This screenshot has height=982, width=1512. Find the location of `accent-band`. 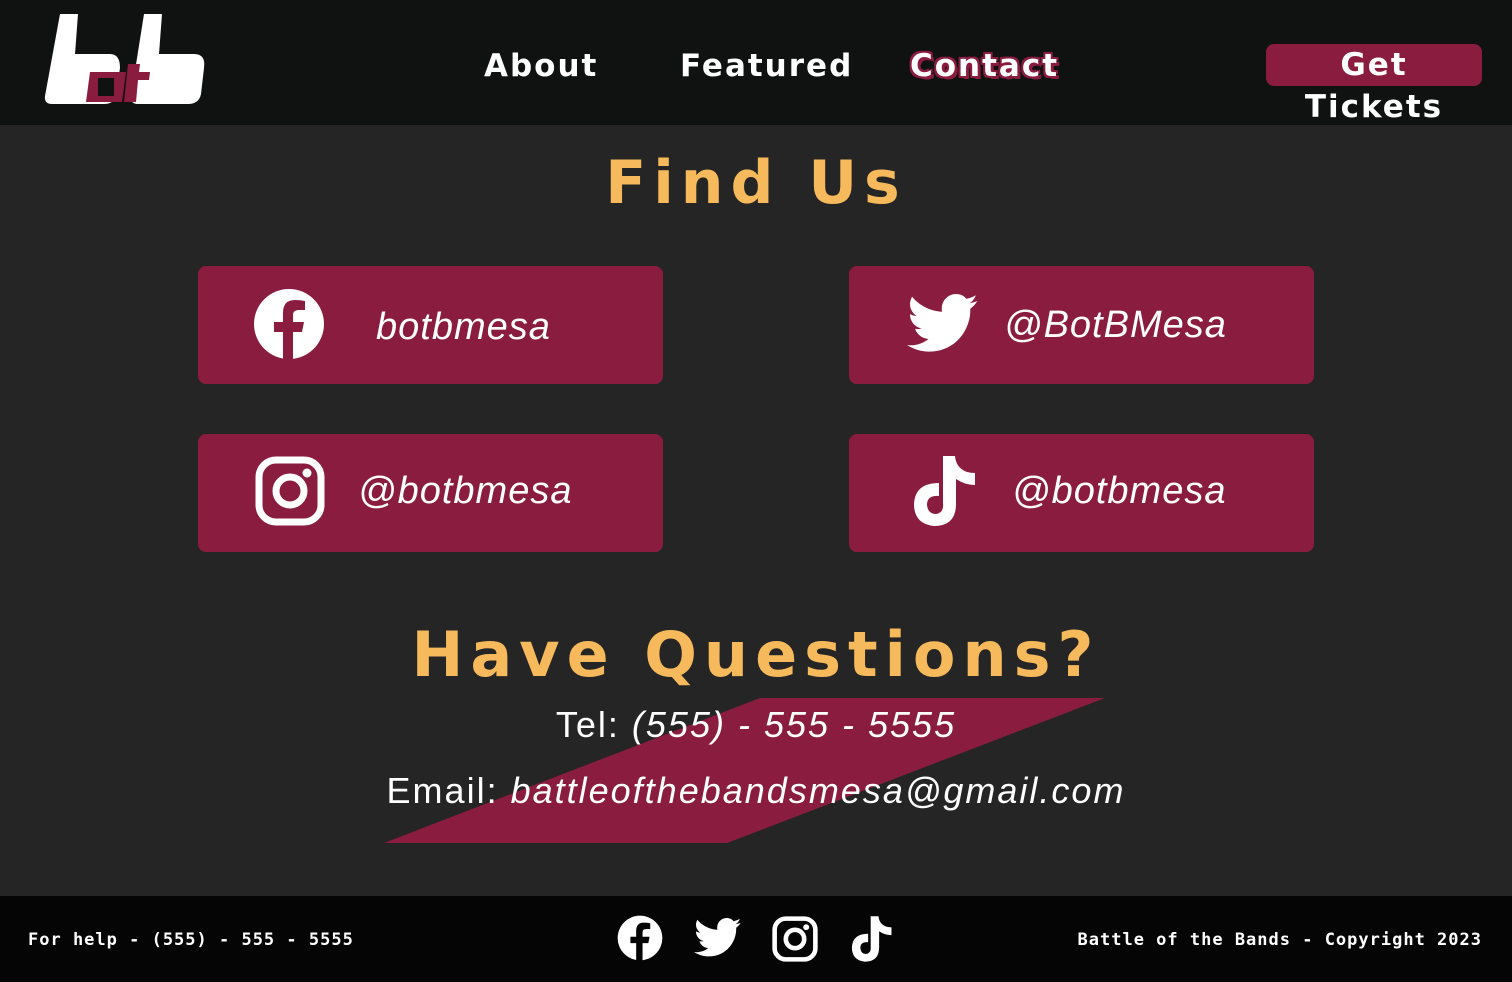

accent-band is located at coordinates (744, 770).